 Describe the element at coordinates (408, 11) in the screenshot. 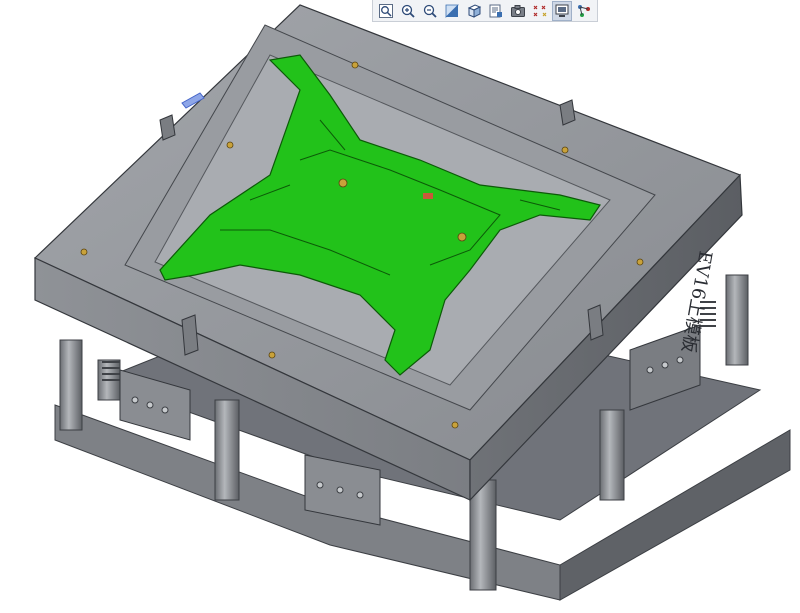

I see `zoom-in-icon` at that location.